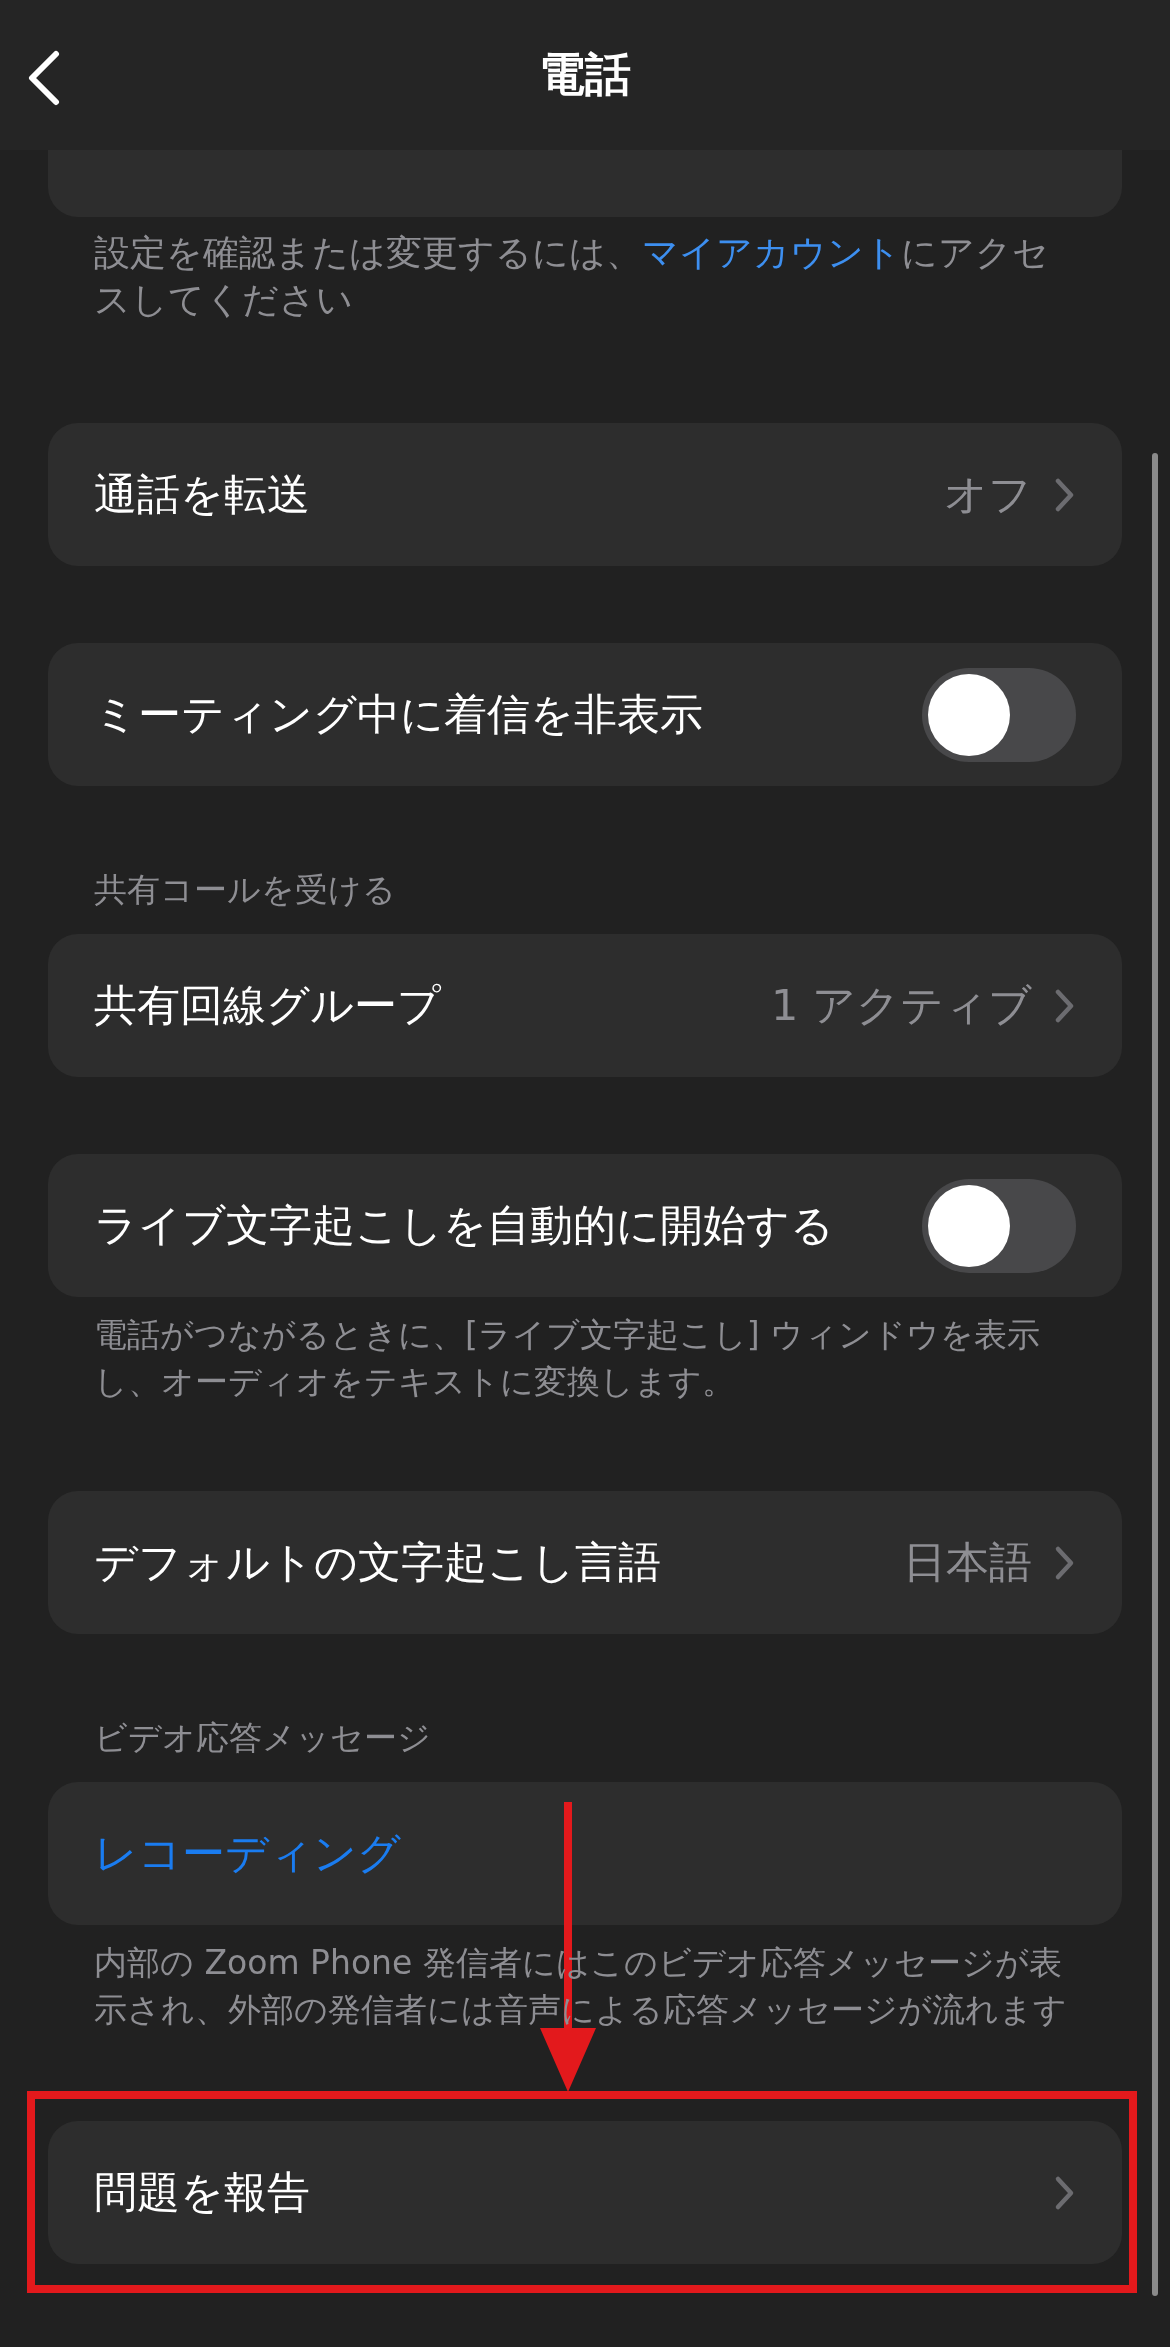  I want to click on row-value: 日本語, so click(967, 1562).